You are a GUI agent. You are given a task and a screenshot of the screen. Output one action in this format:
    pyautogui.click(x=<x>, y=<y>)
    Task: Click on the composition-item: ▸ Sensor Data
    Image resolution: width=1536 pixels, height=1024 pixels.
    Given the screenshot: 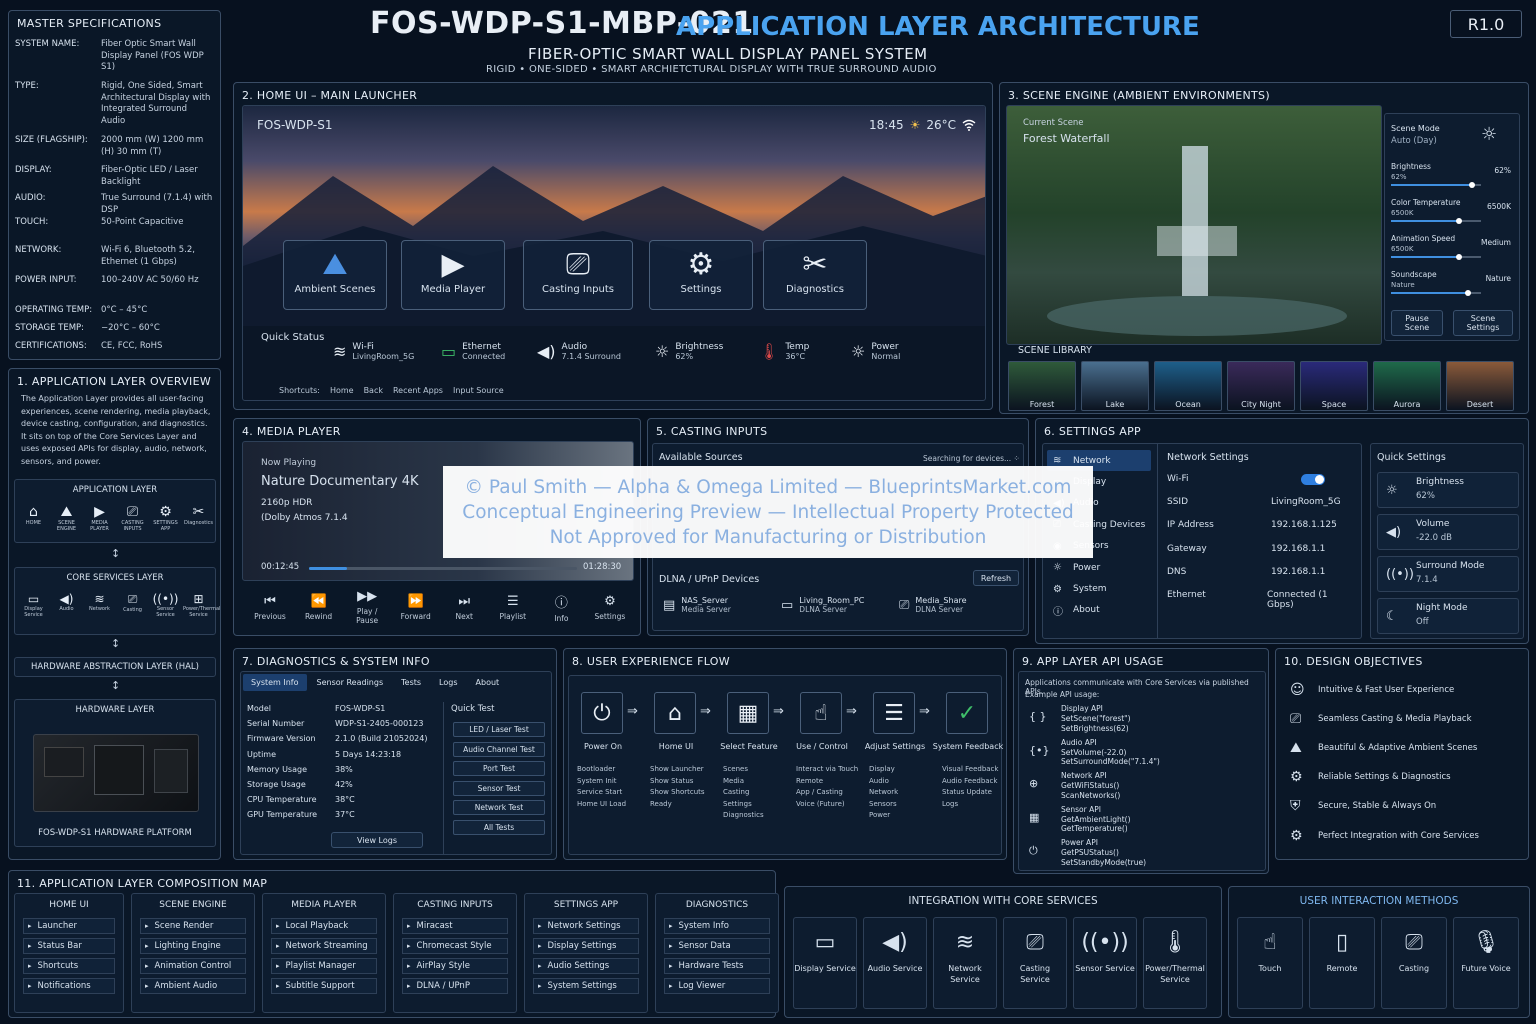 What is the action you would take?
    pyautogui.click(x=717, y=946)
    